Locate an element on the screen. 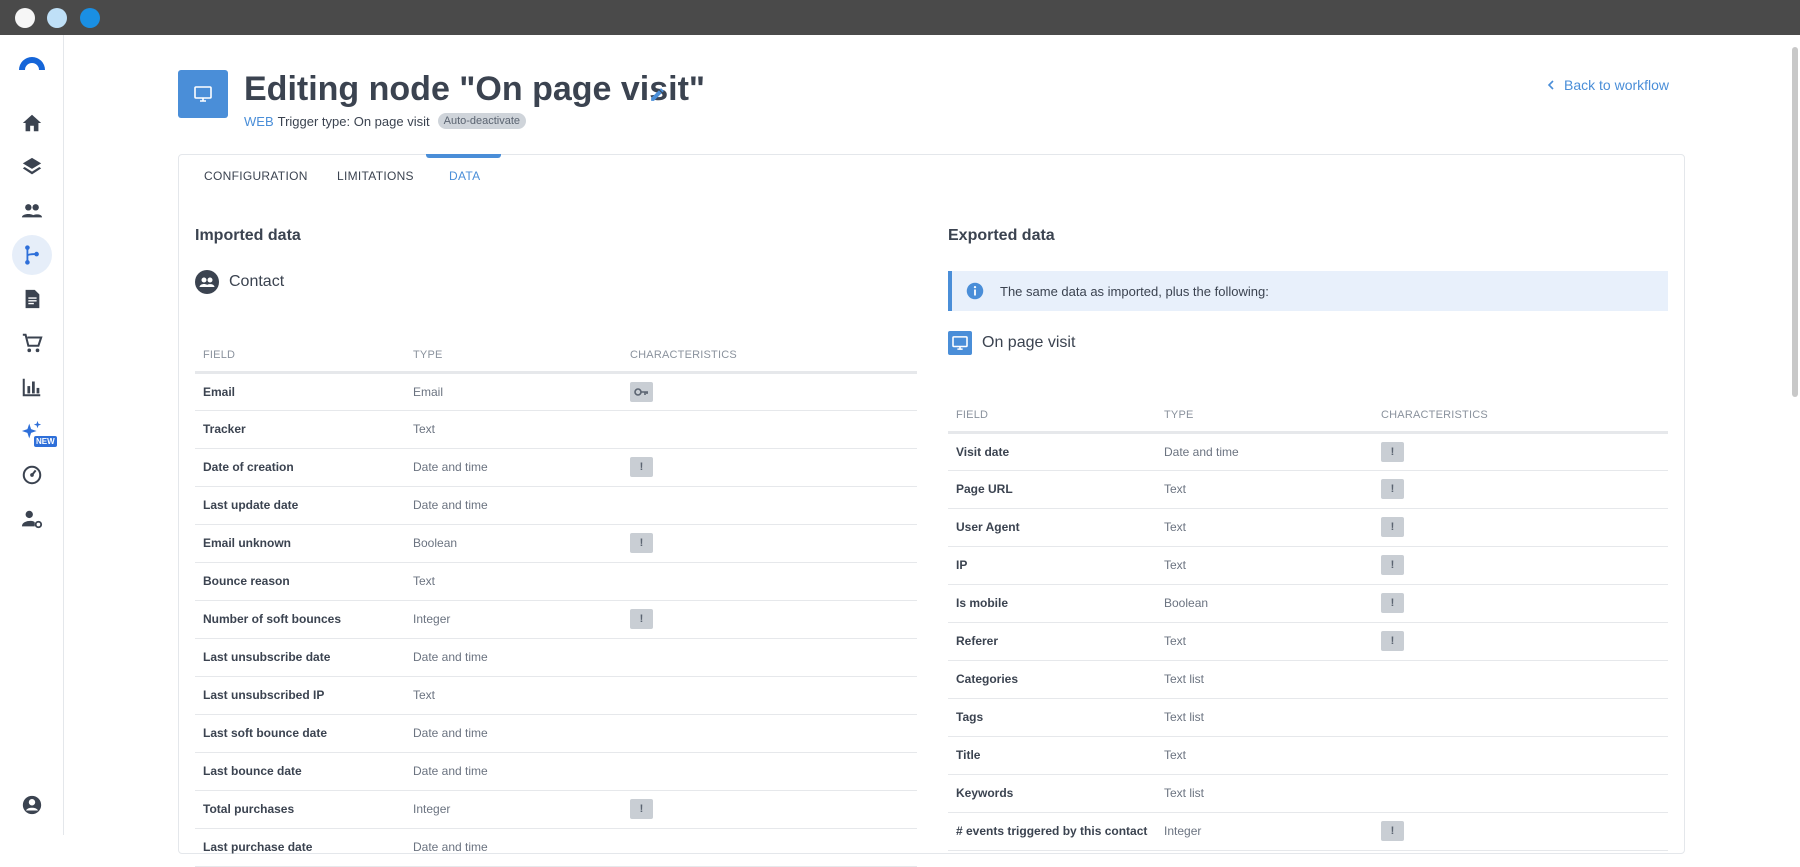 The height and width of the screenshot is (867, 1800). table-row: Number of soft bounces Integer! is located at coordinates (556, 619).